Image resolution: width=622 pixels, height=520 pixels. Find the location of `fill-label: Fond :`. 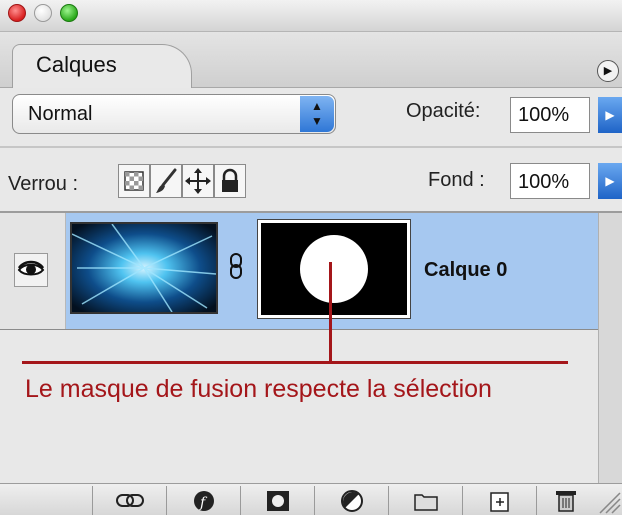

fill-label: Fond : is located at coordinates (456, 180).